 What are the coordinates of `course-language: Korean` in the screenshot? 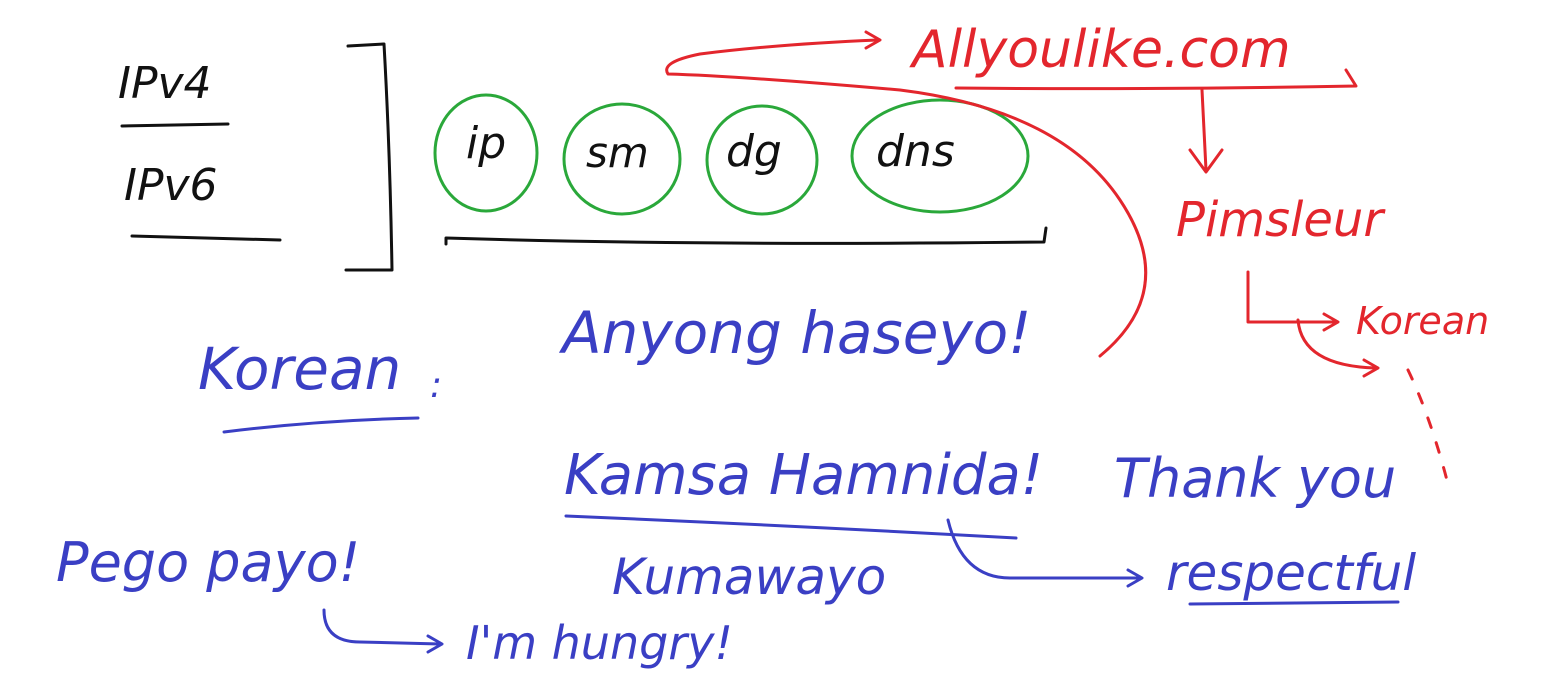 It's located at (1423, 321).